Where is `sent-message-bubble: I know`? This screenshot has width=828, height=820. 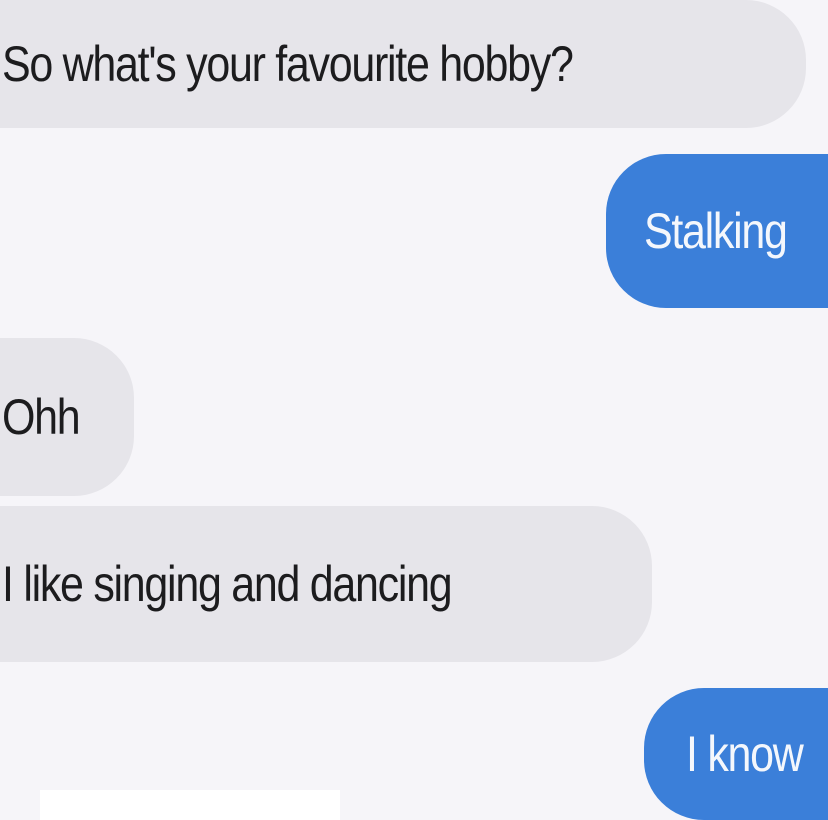
sent-message-bubble: I know is located at coordinates (736, 754).